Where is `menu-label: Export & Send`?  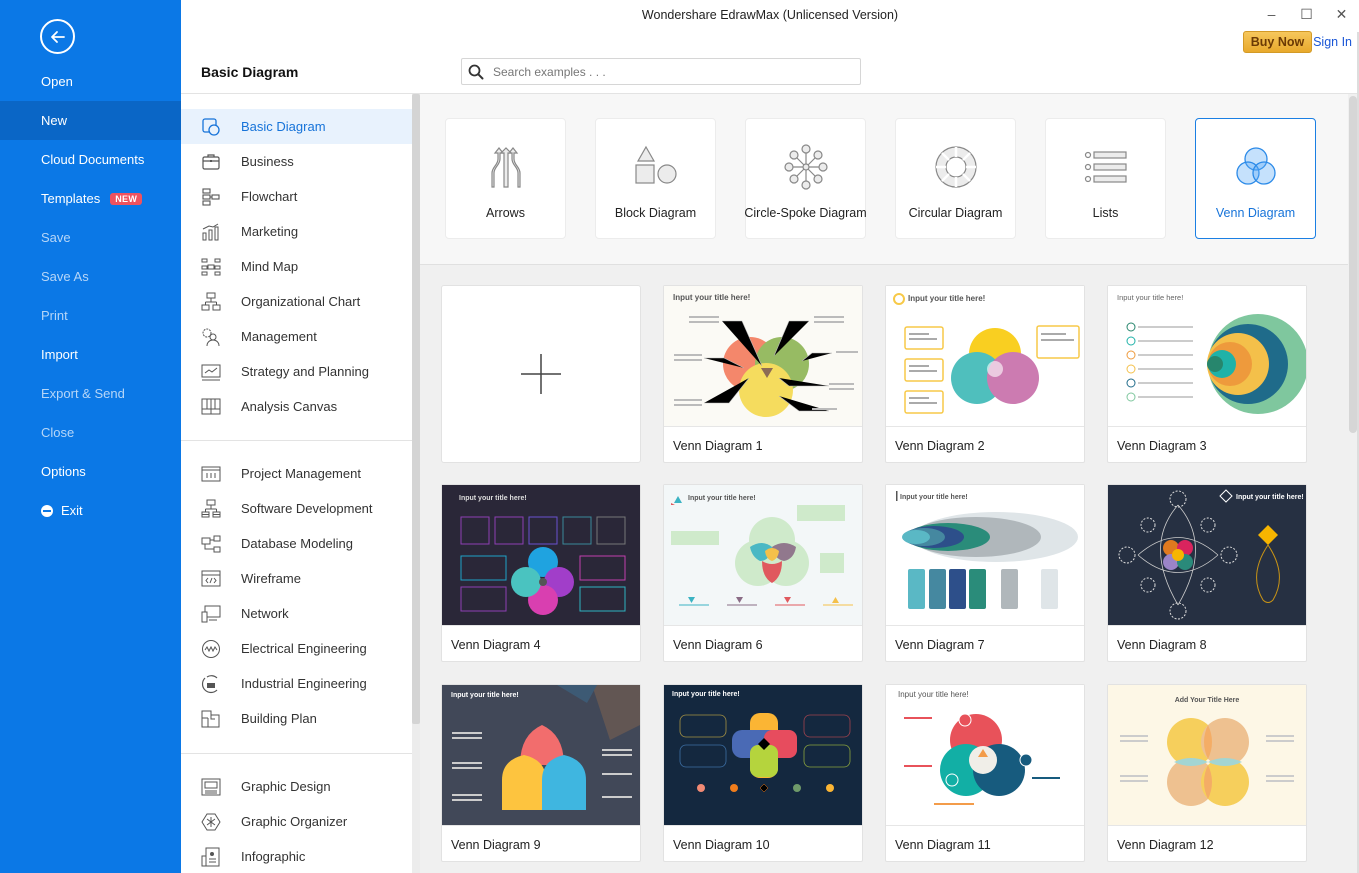 menu-label: Export & Send is located at coordinates (83, 393).